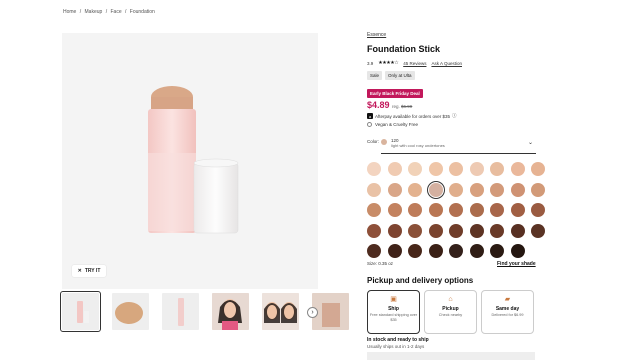 Image resolution: width=640 pixels, height=360 pixels. Describe the element at coordinates (507, 309) in the screenshot. I see `same-day-label: Same day` at that location.